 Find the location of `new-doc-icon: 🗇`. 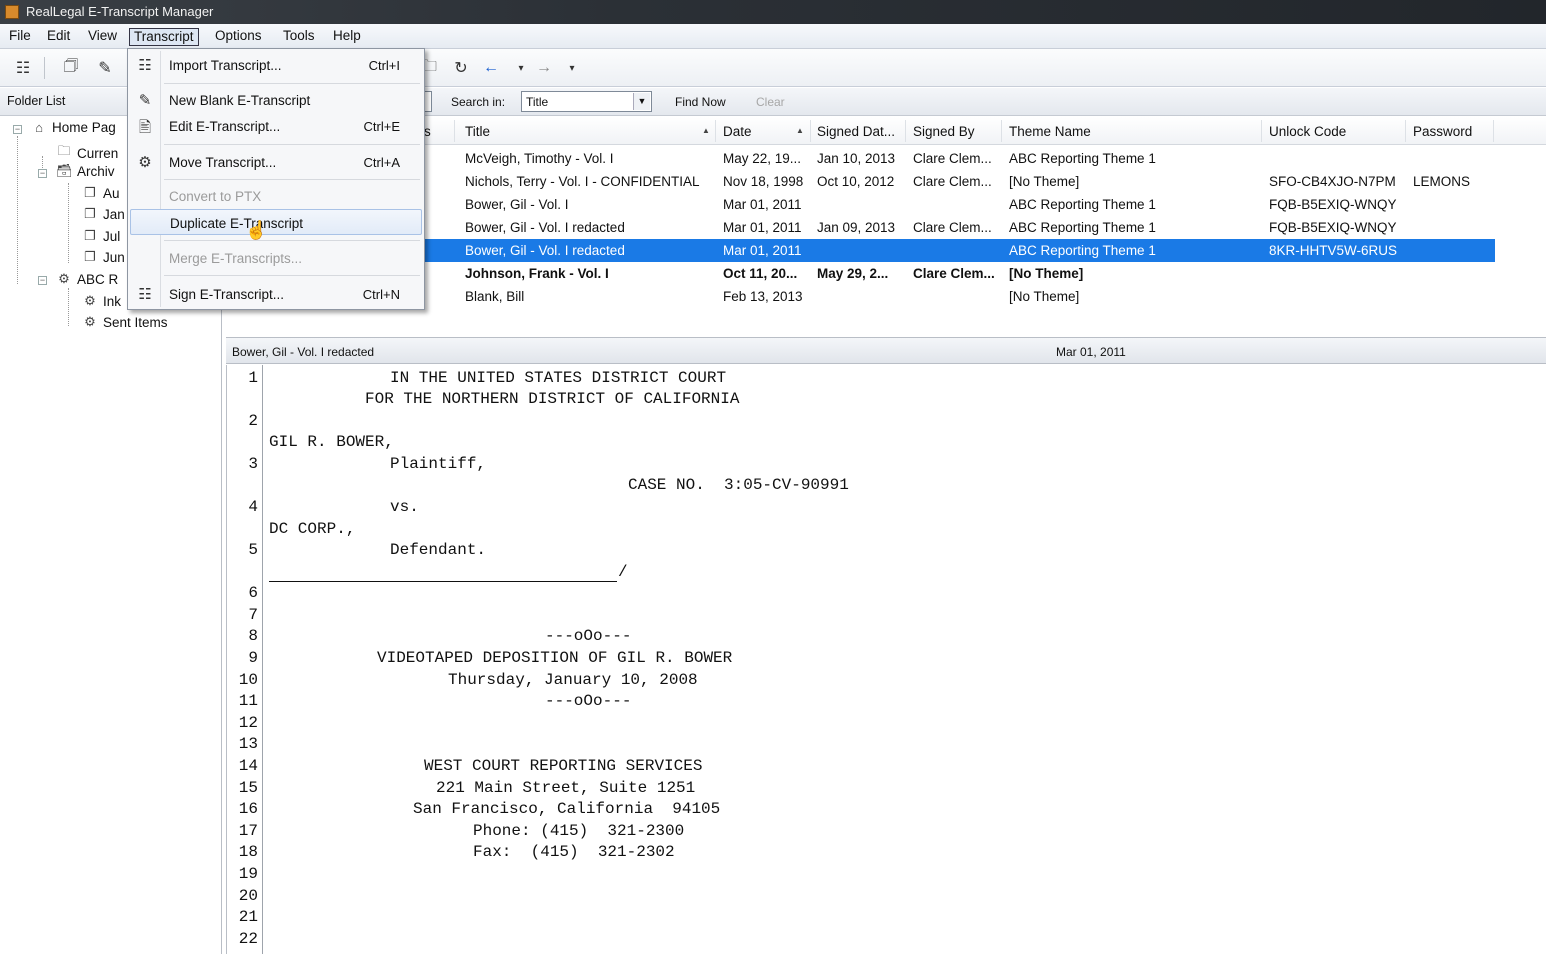

new-doc-icon: 🗇 is located at coordinates (71, 68).